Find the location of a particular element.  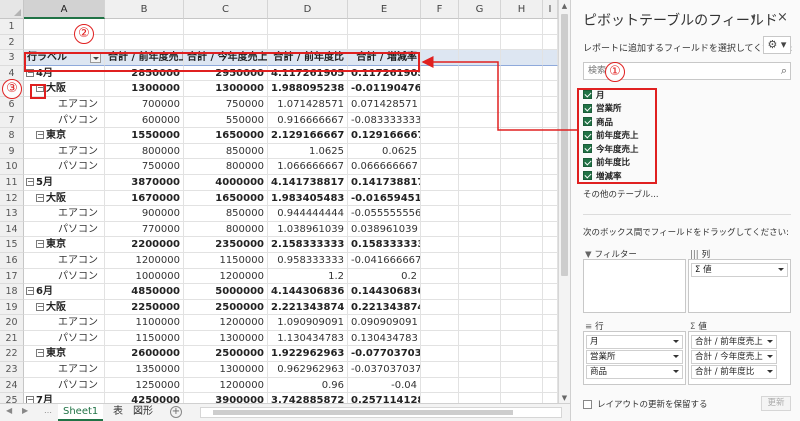

pivot-row-label: − 東京 is located at coordinates (64, 354).